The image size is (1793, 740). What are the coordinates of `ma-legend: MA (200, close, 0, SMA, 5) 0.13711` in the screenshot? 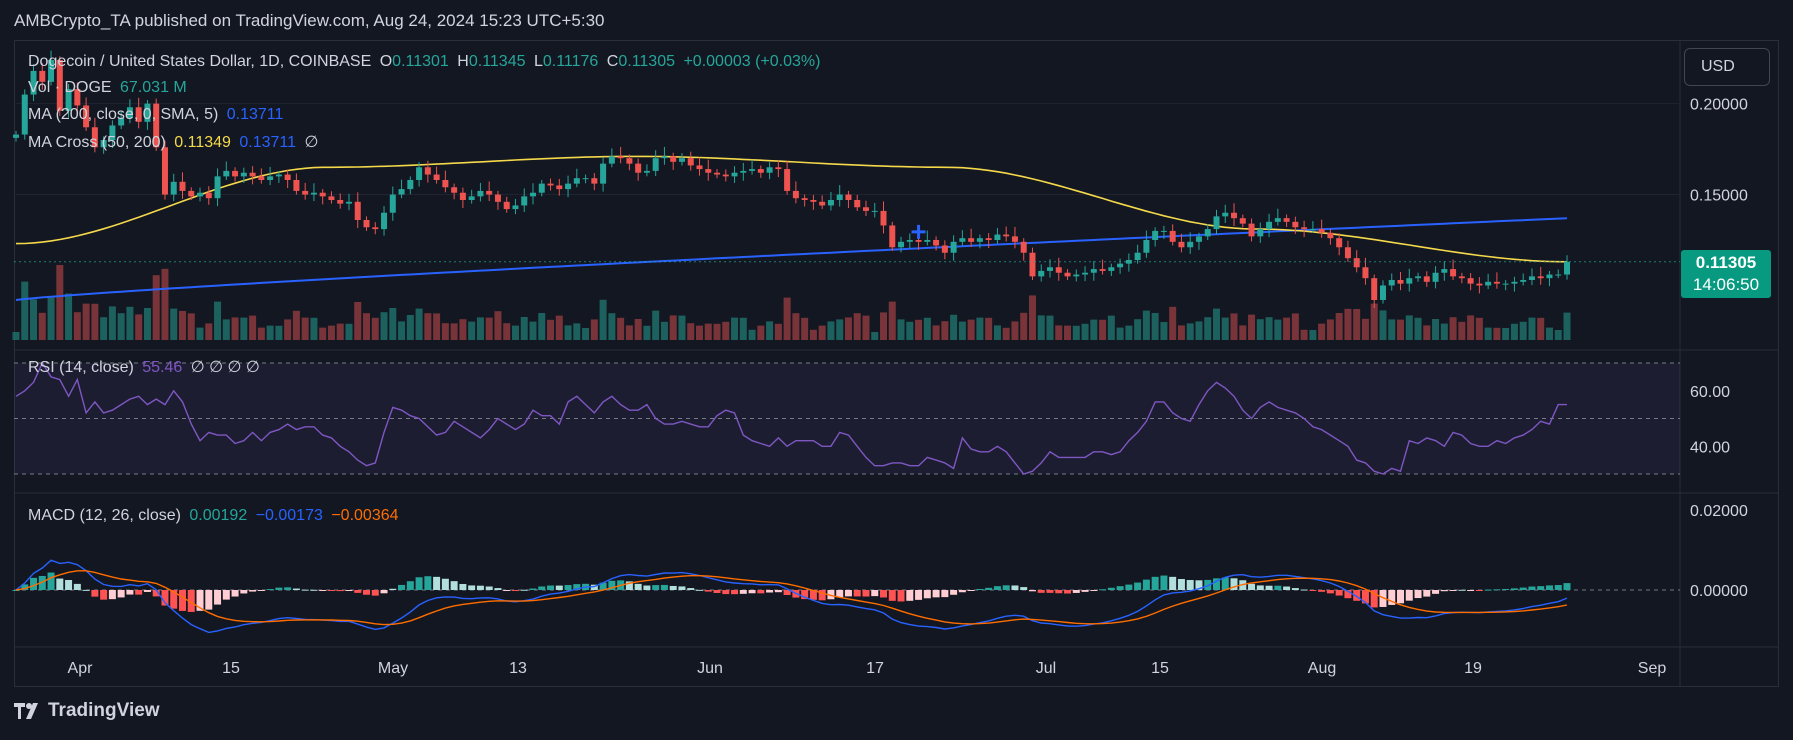 It's located at (157, 115).